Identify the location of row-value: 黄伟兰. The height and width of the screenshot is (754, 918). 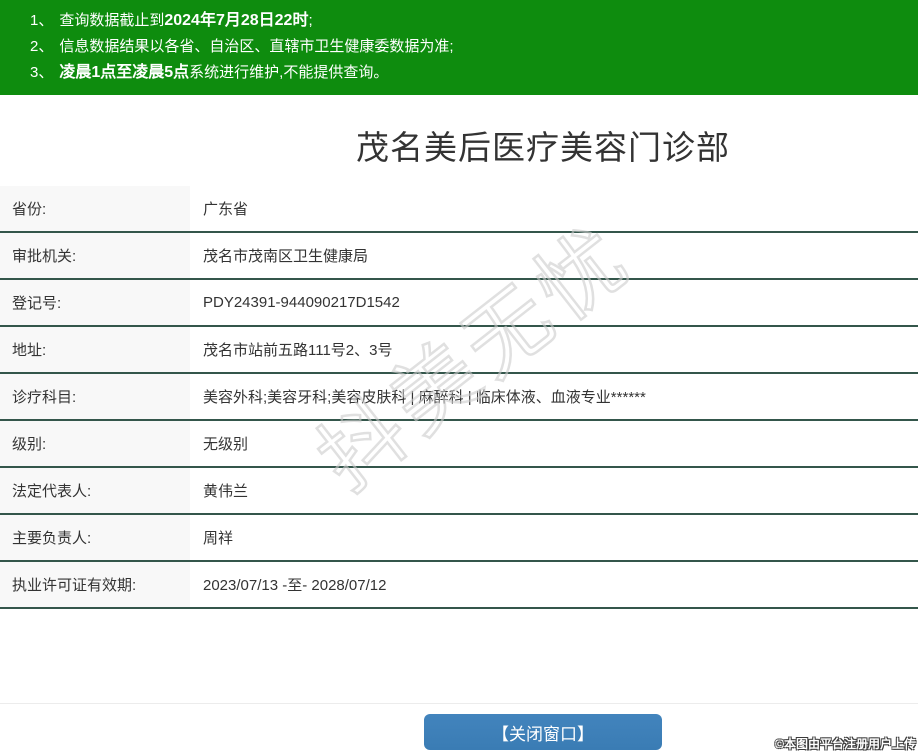
(226, 491).